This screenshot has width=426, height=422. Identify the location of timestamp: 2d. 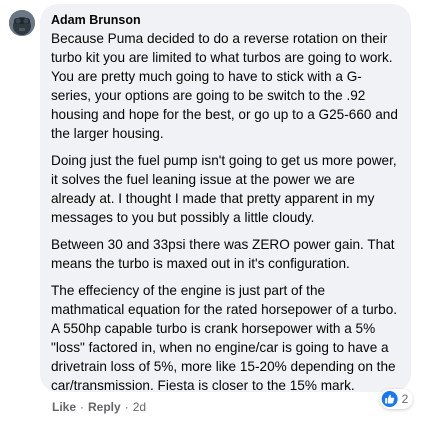
(139, 407).